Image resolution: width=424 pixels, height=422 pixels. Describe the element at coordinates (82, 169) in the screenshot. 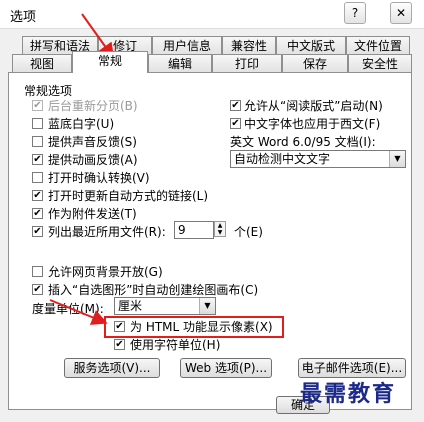

I see `annotation-arrows` at that location.